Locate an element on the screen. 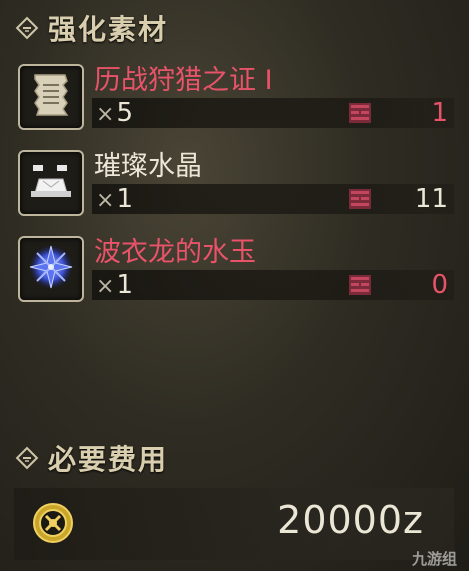 This screenshot has height=571, width=469. required-quantity: ×5 is located at coordinates (114, 113).